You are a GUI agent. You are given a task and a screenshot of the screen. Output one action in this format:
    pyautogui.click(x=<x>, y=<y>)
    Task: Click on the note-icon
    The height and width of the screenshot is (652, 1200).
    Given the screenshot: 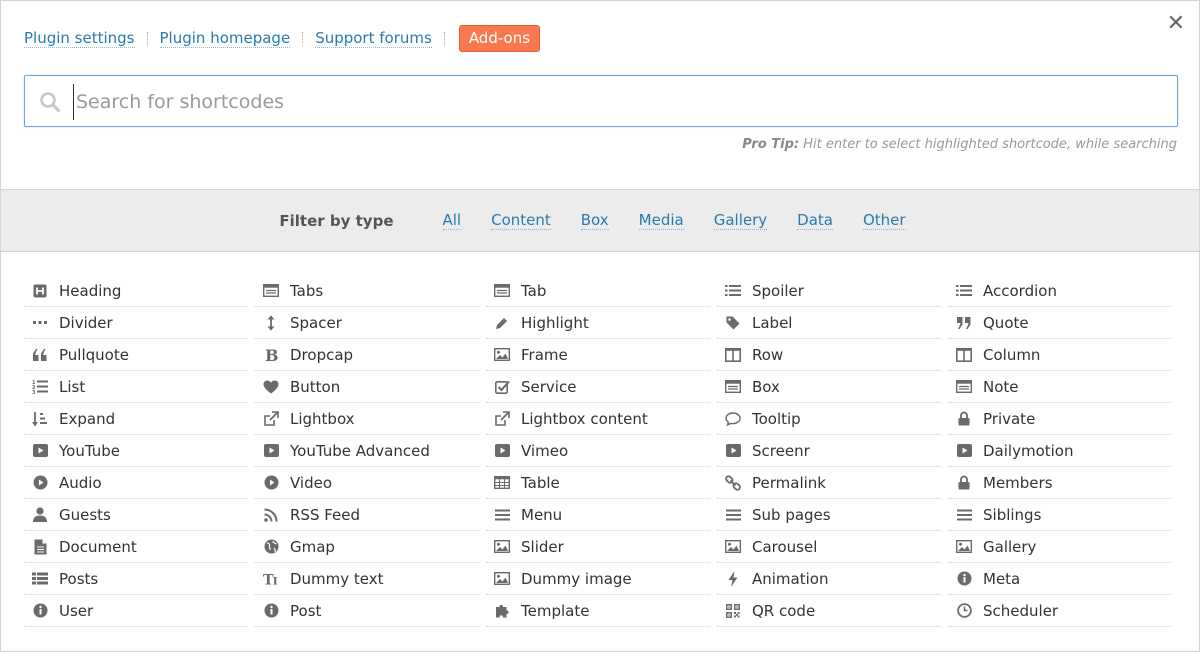 What is the action you would take?
    pyautogui.click(x=964, y=387)
    